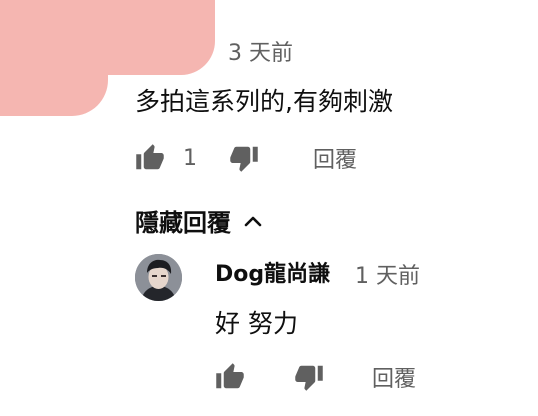  I want to click on reply-author-name: Dog龍尚謙, so click(272, 272).